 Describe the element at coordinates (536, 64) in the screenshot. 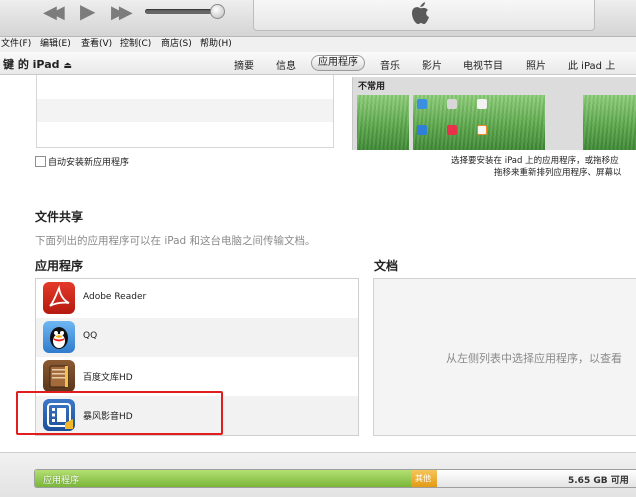

I see `tab-photos: 照片` at that location.